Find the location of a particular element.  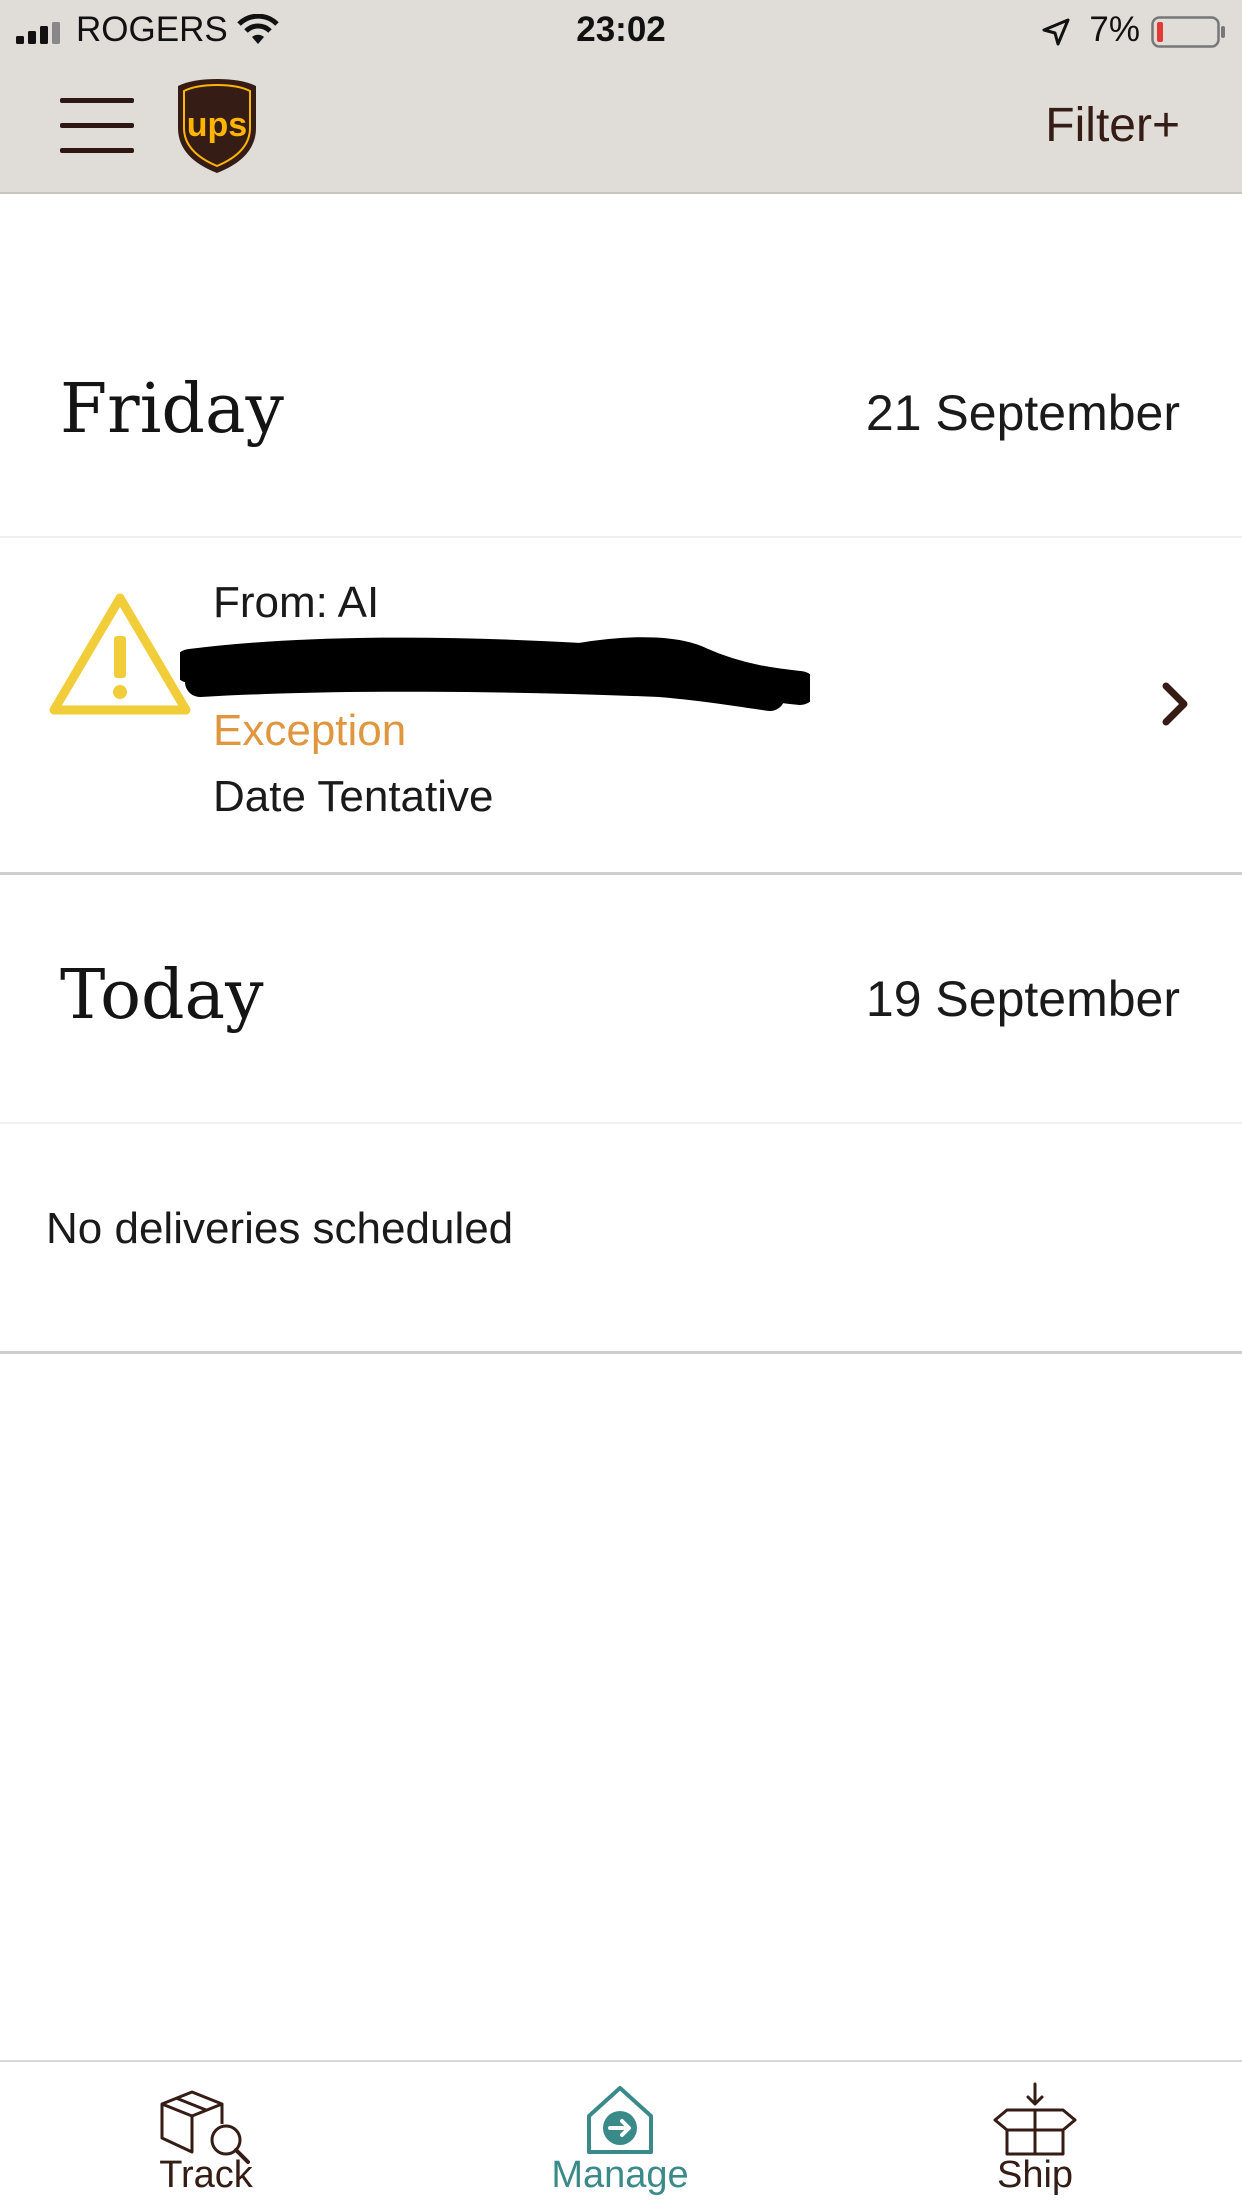

hamburger-menu-icon is located at coordinates (97, 126).